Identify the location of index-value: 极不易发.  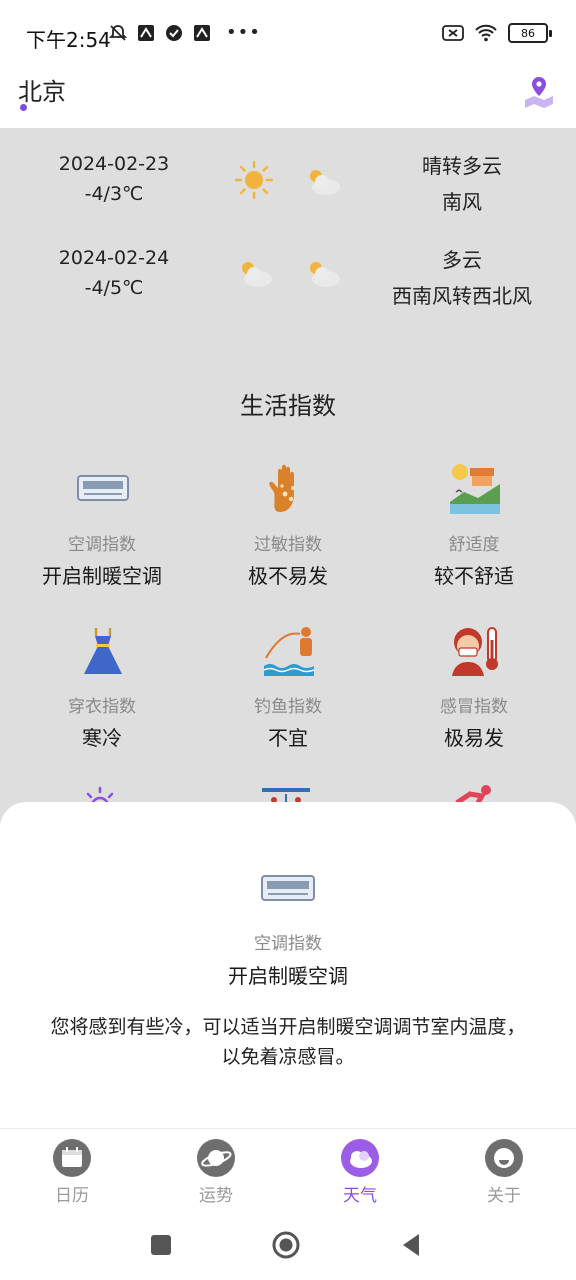
(288, 576).